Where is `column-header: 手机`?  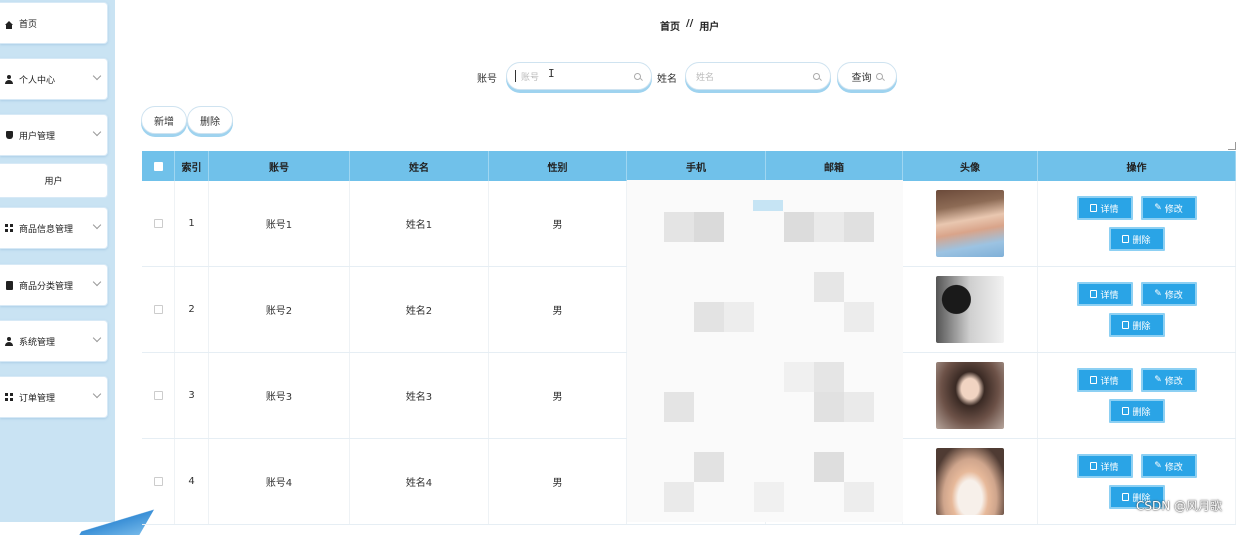 column-header: 手机 is located at coordinates (696, 166).